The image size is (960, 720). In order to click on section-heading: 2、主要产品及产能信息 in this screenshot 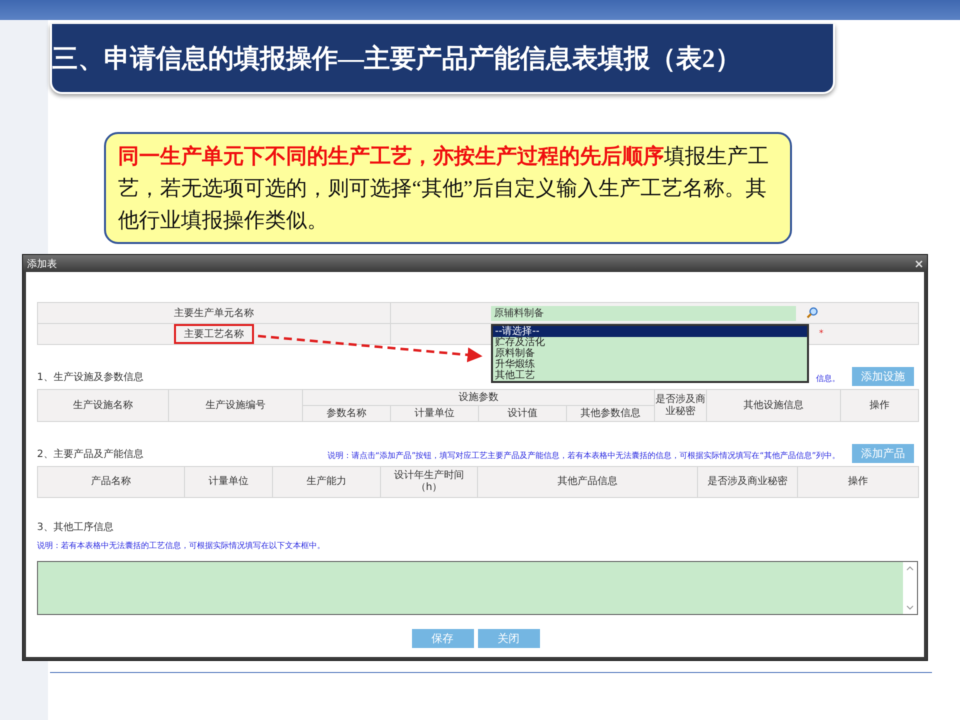, I will do `click(90, 455)`.